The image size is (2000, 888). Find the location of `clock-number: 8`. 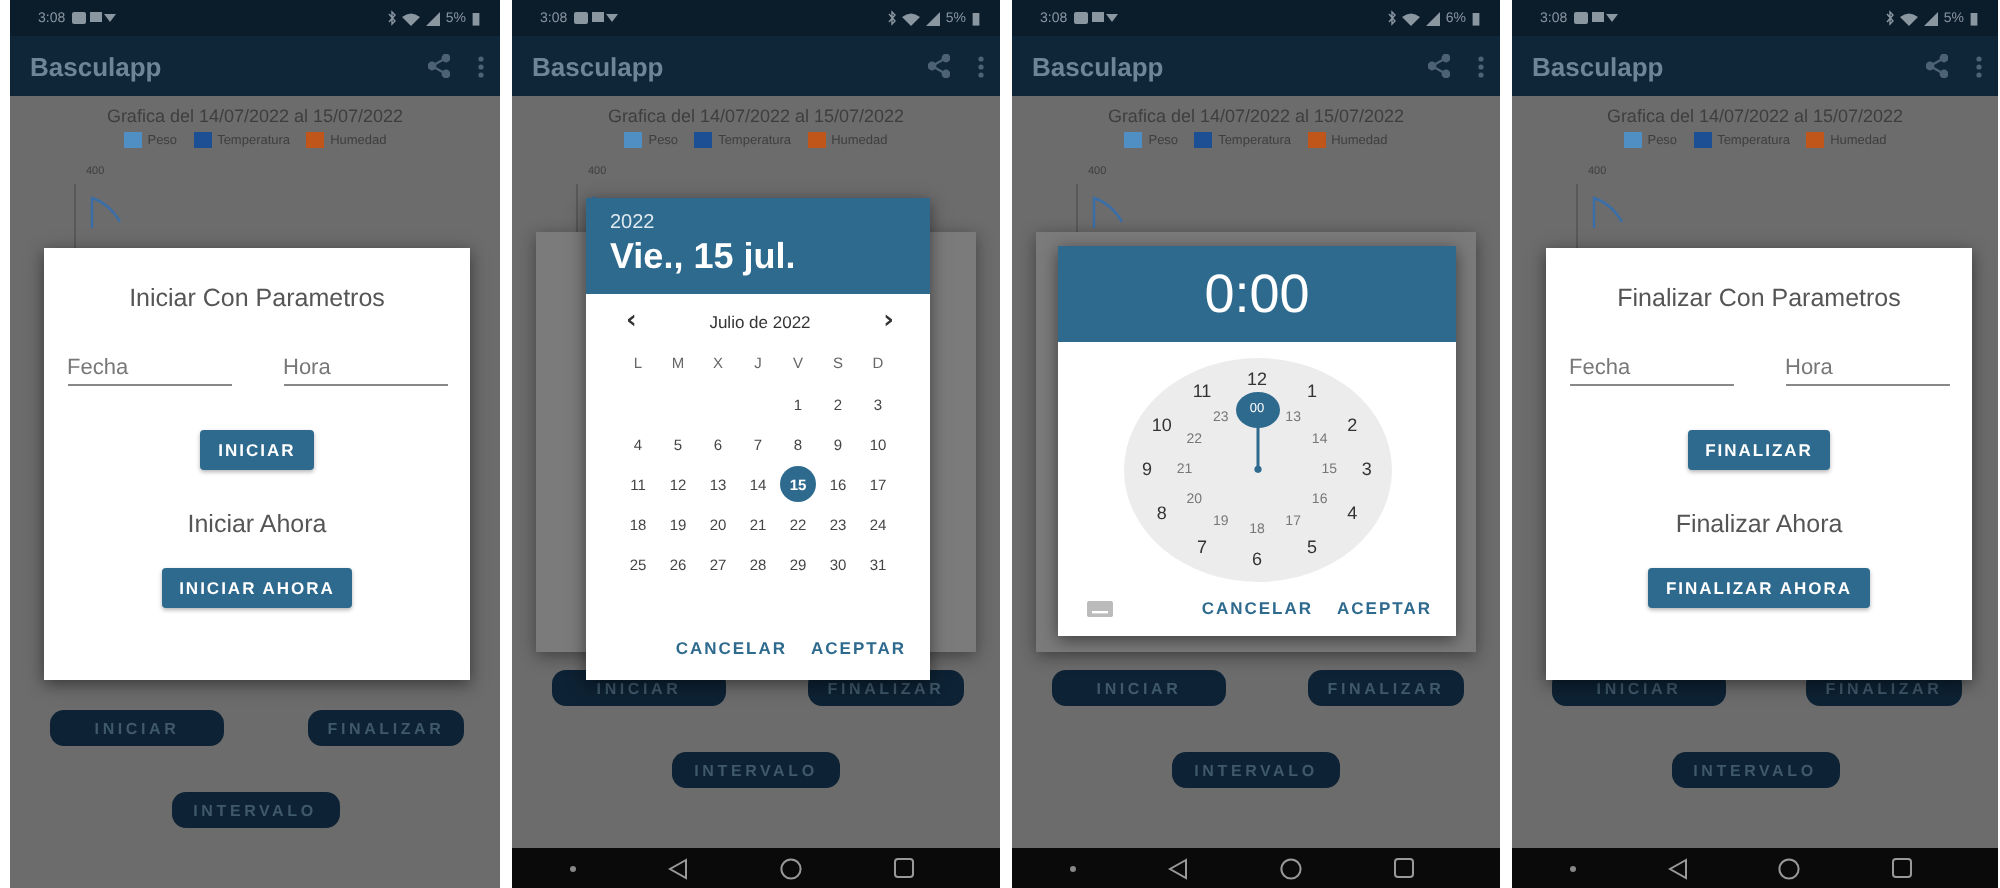

clock-number: 8 is located at coordinates (1161, 514).